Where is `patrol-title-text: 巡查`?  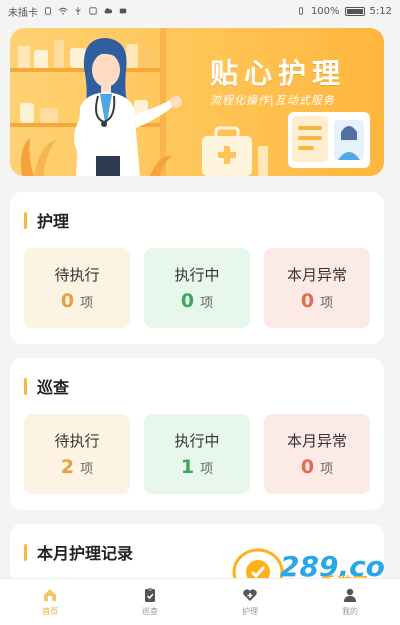 patrol-title-text: 巡查 is located at coordinates (53, 387).